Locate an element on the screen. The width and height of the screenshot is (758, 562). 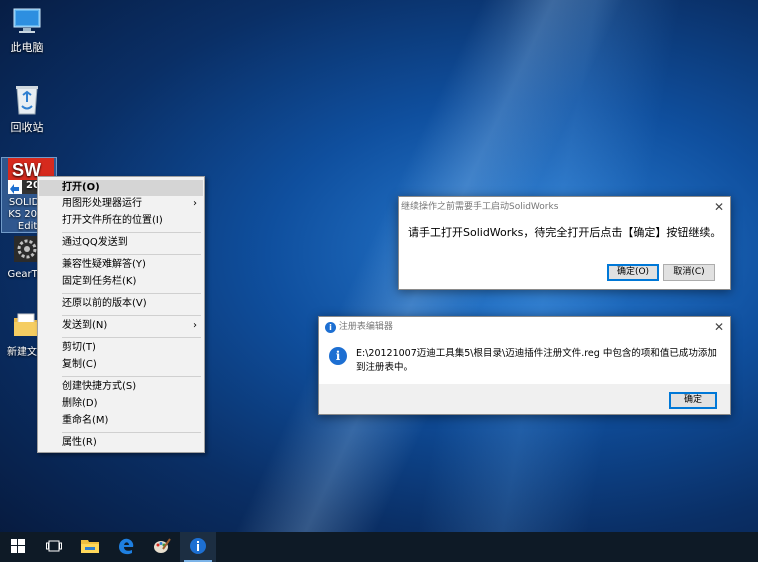
menu-item-open-file-location: 打开文件所在的位置(I) is located at coordinates (121, 221).